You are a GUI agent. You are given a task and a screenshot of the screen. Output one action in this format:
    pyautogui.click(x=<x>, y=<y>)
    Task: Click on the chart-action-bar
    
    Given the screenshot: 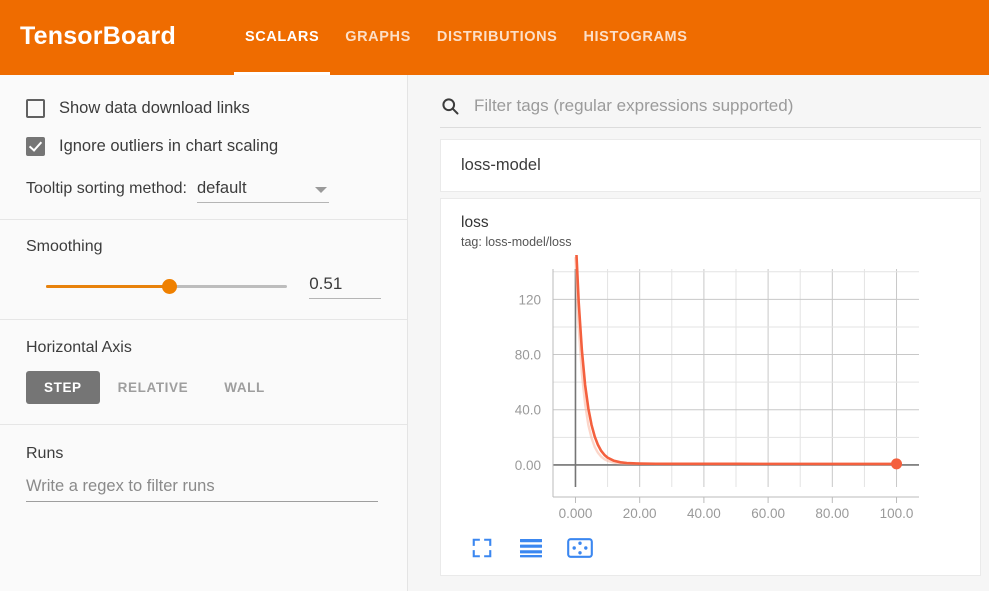 What is the action you would take?
    pyautogui.click(x=710, y=555)
    